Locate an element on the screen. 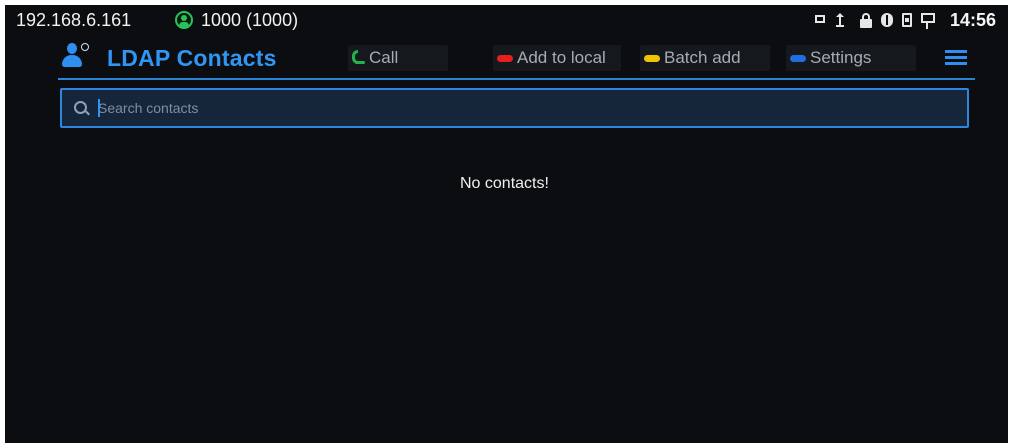 The height and width of the screenshot is (443, 1013). batch-add-button: Batch add is located at coordinates (705, 58).